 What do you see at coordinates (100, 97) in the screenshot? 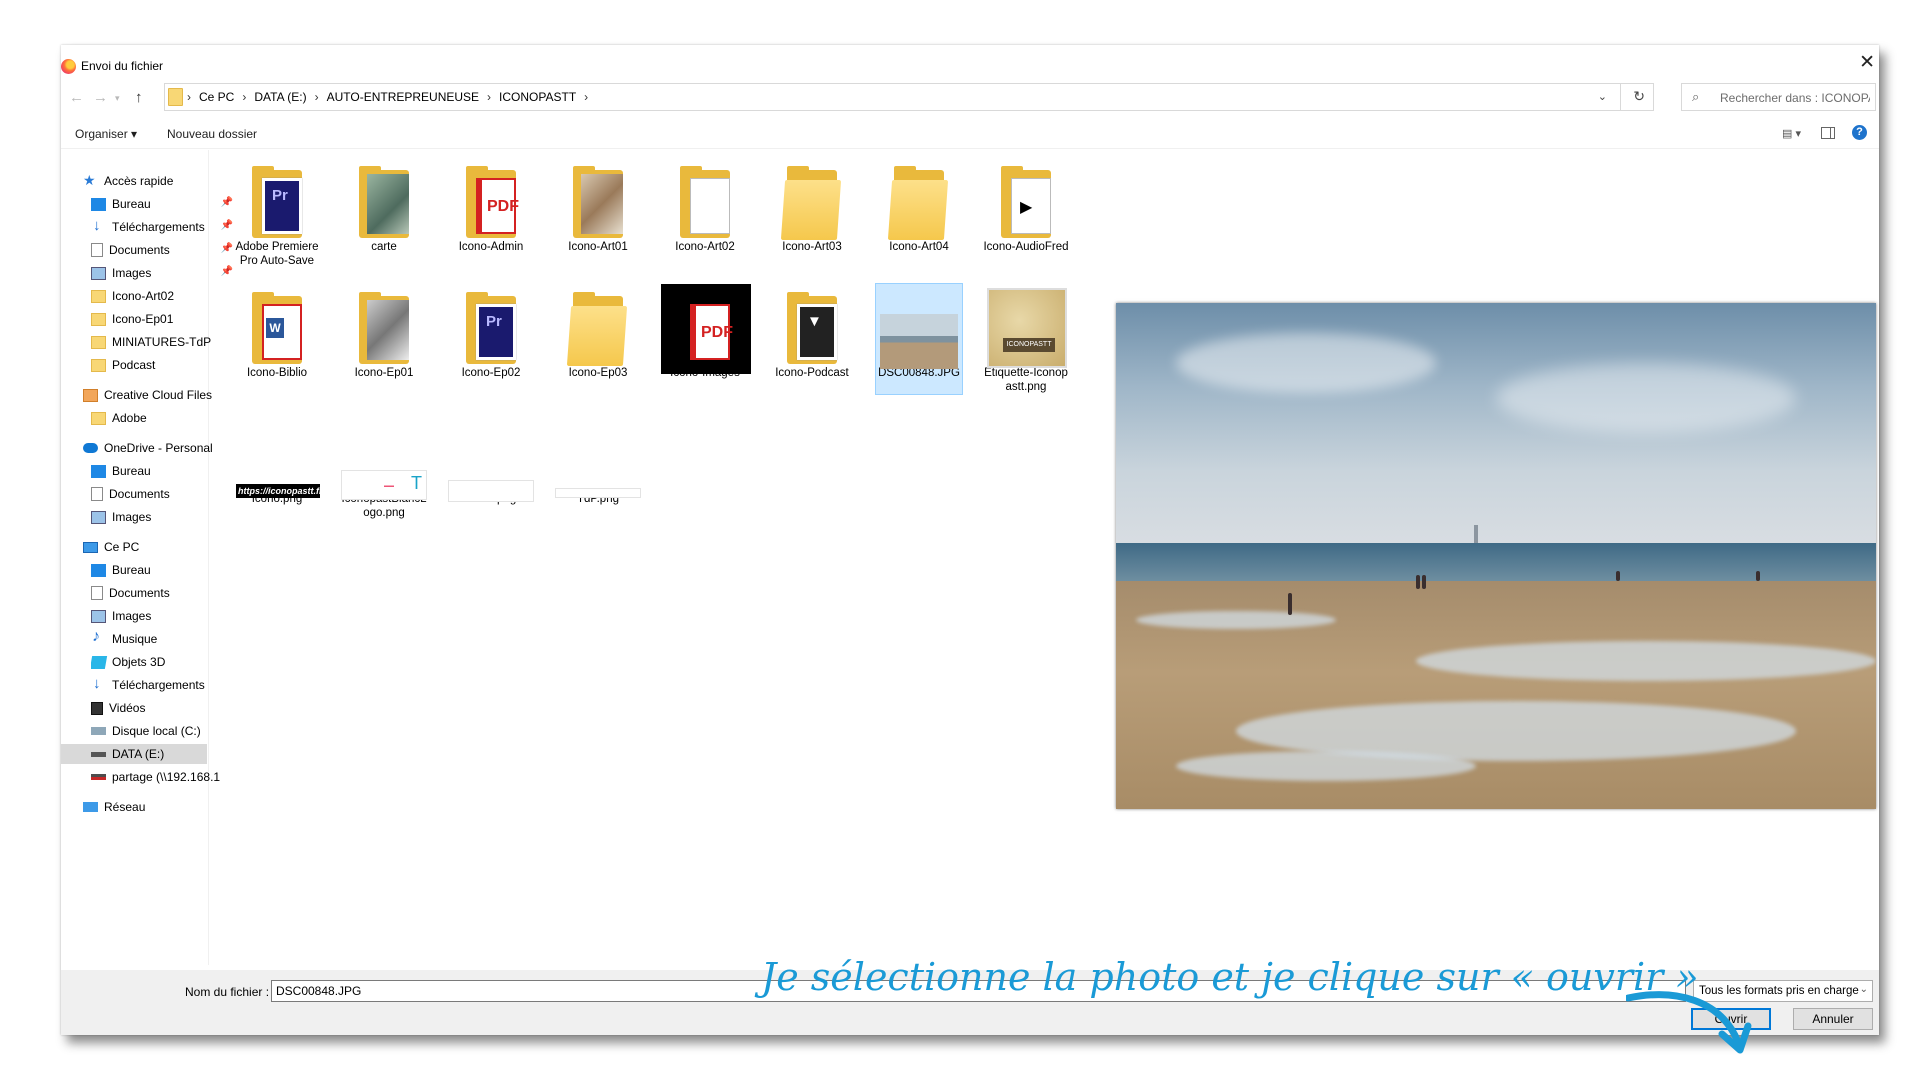
I see `forward-arrow-icon: →` at bounding box center [100, 97].